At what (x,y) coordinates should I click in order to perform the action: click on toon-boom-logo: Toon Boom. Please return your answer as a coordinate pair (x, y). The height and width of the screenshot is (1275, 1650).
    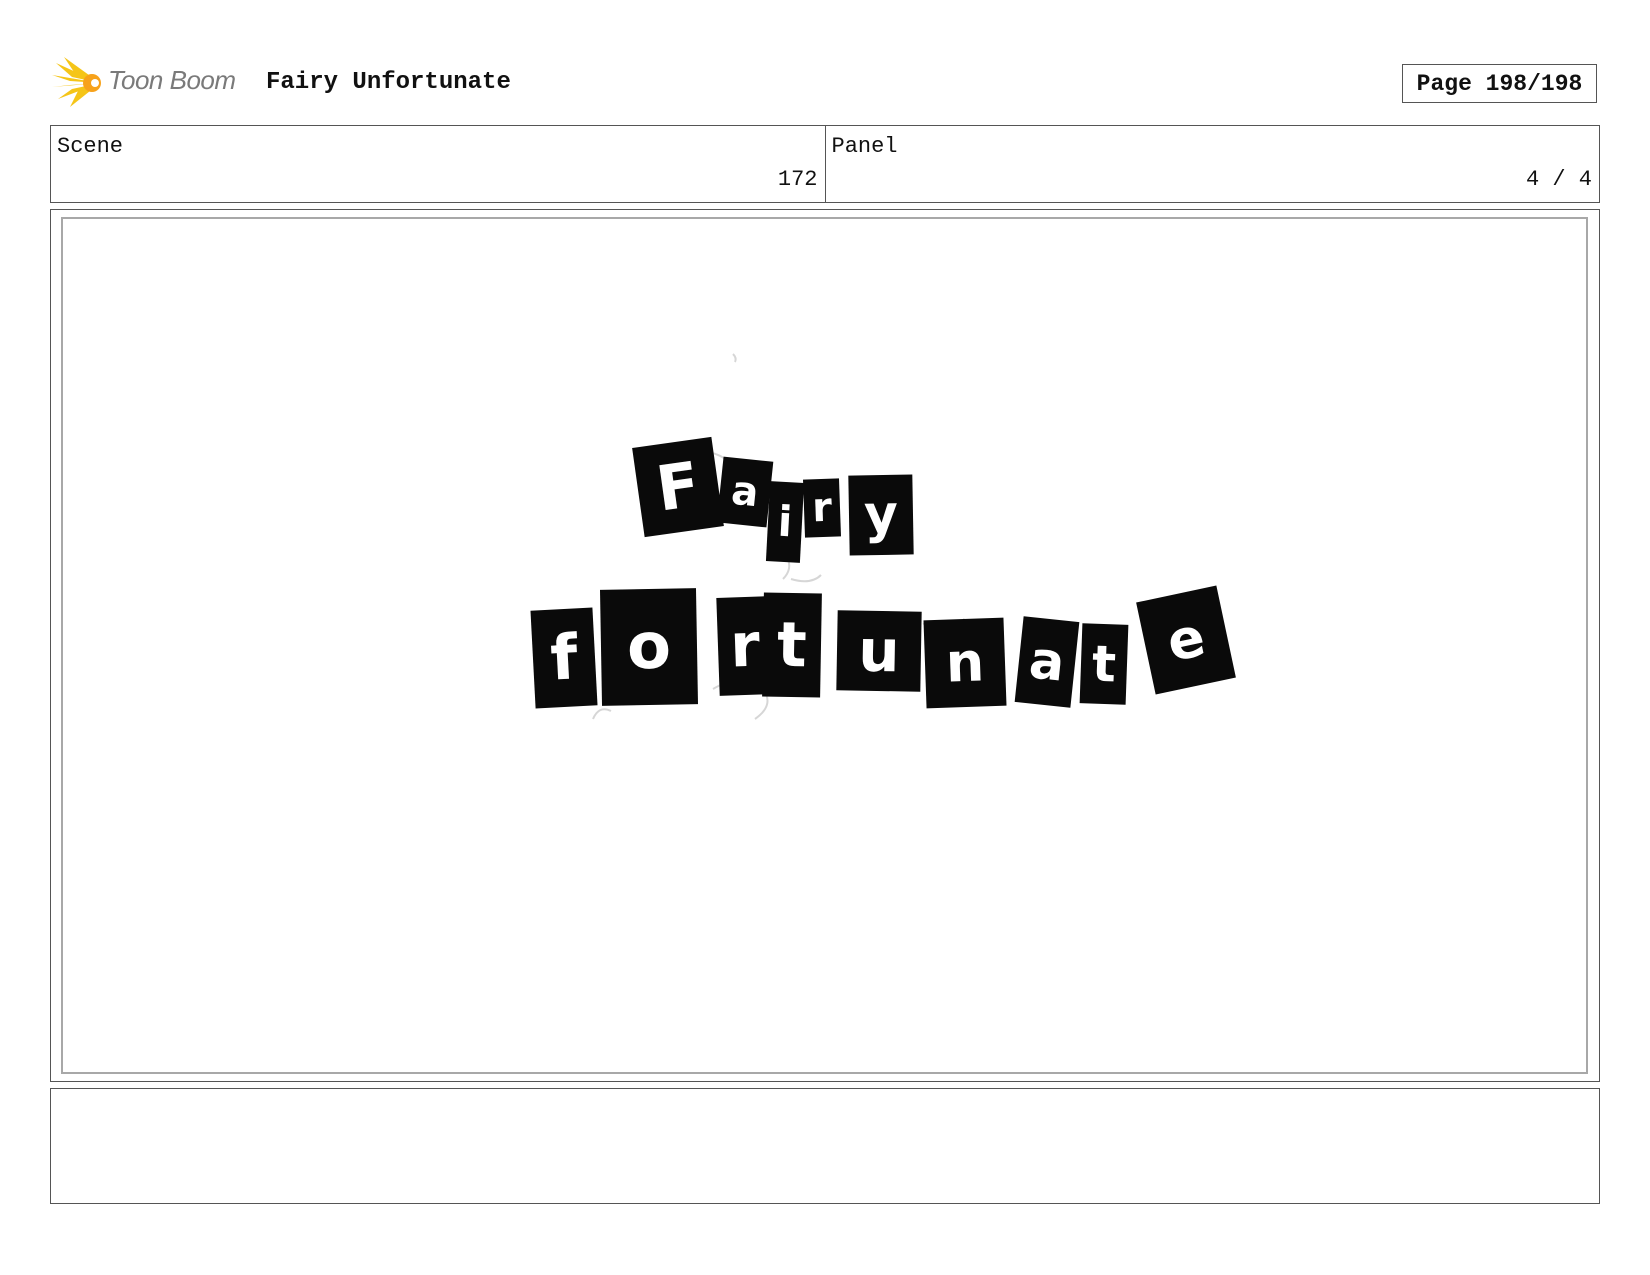
    Looking at the image, I should click on (152, 83).